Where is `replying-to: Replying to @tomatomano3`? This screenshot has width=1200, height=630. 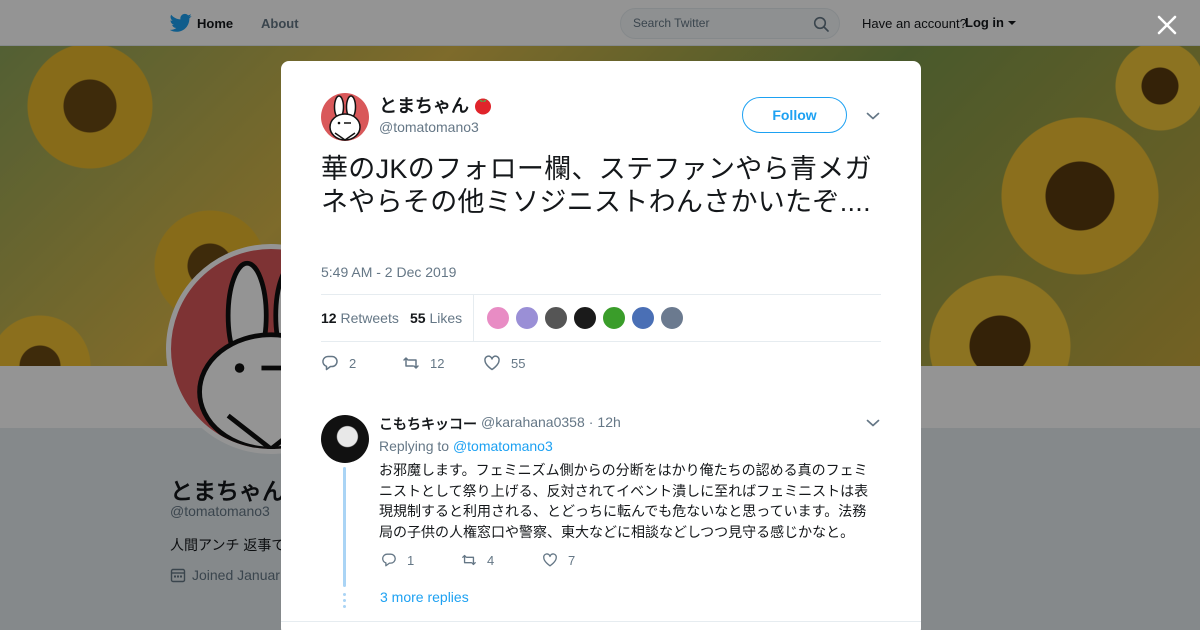
replying-to: Replying to @tomatomano3 is located at coordinates (466, 446).